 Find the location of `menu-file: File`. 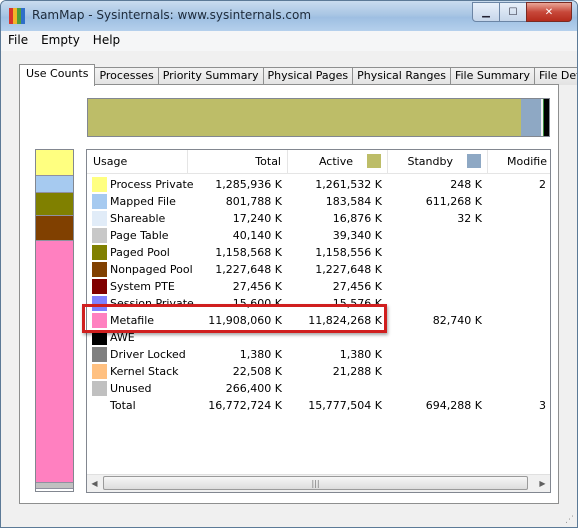

menu-file: File is located at coordinates (17, 41).